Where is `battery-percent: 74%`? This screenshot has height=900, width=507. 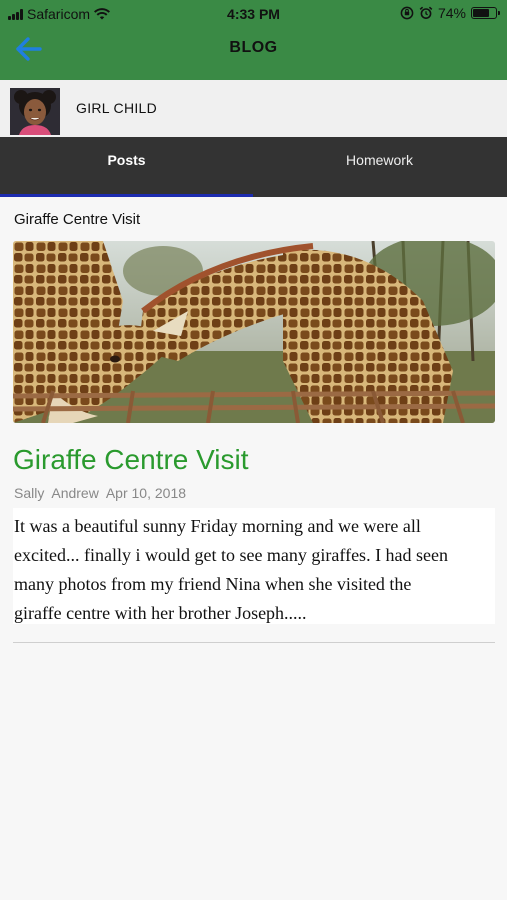 battery-percent: 74% is located at coordinates (451, 13).